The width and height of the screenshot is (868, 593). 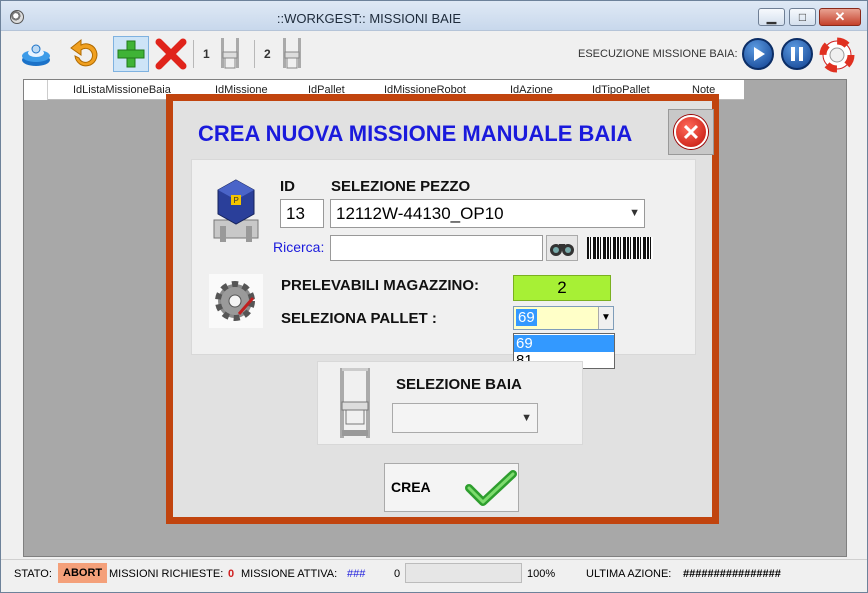 I want to click on pallet-select-value: 69, so click(x=526, y=317).